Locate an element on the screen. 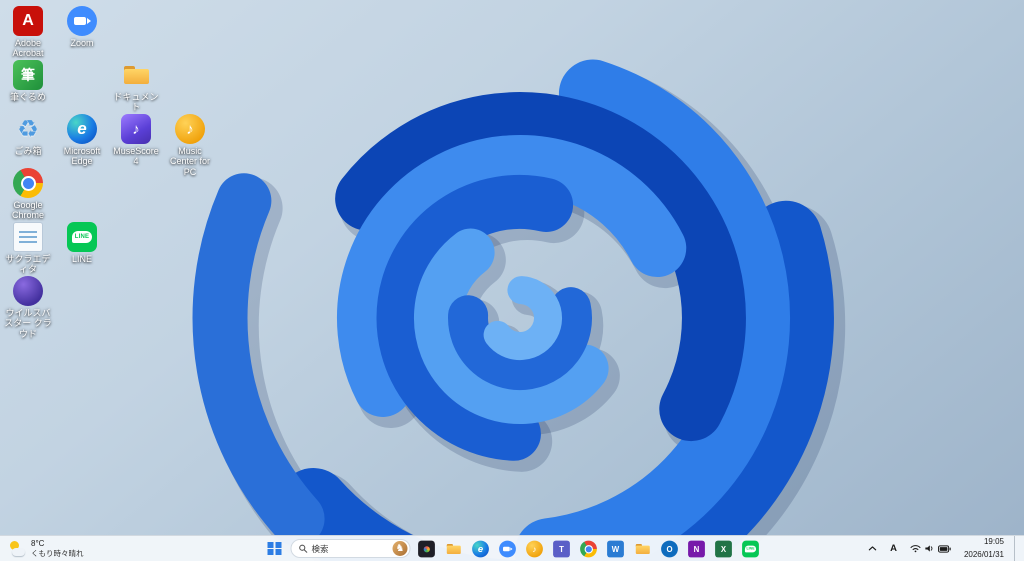 The image size is (1024, 561). desktop-icon-label: 筆ぐるめ is located at coordinates (28, 97).